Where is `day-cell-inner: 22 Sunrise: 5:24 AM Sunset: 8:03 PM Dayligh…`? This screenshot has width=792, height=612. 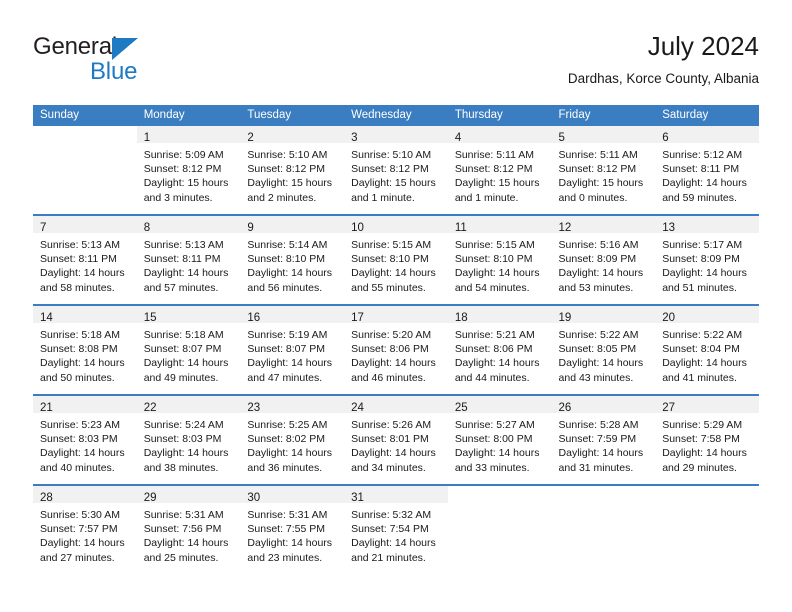 day-cell-inner: 22 Sunrise: 5:24 AM Sunset: 8:03 PM Dayligh… is located at coordinates (188, 440).